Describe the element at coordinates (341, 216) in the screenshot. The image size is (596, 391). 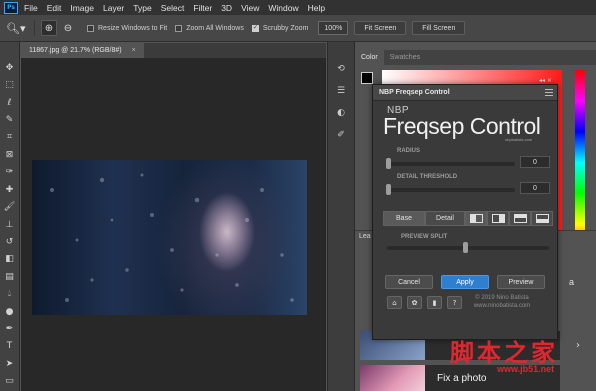
I see `collapsed-panels-strip: ⟲ ☰ ◐ ✐` at that location.